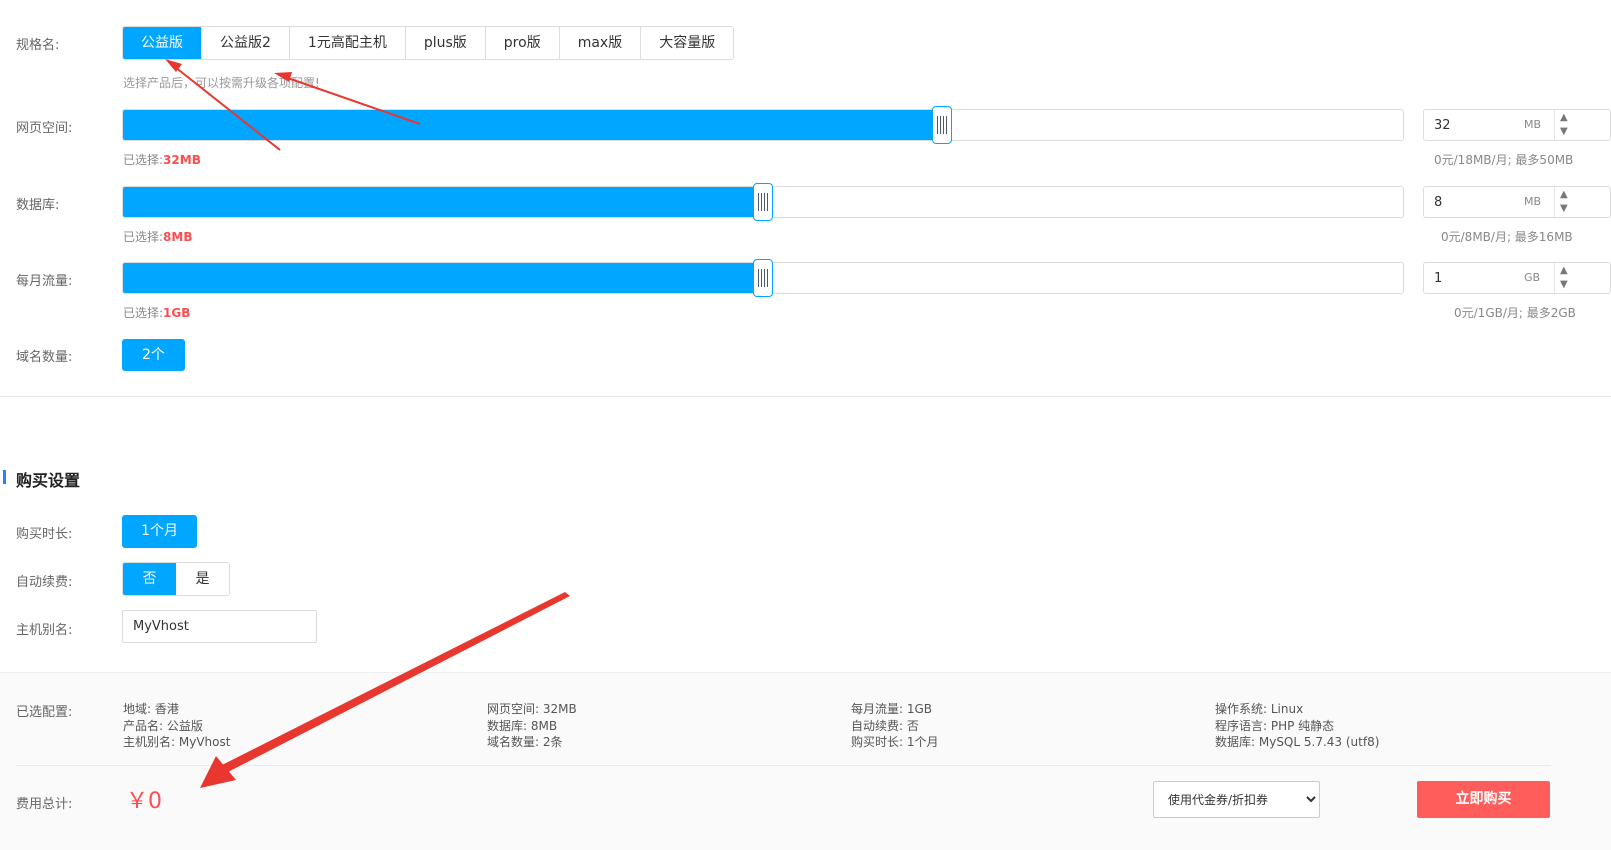 Image resolution: width=1611 pixels, height=850 pixels. What do you see at coordinates (443, 202) in the screenshot?
I see `database-slider-fill` at bounding box center [443, 202].